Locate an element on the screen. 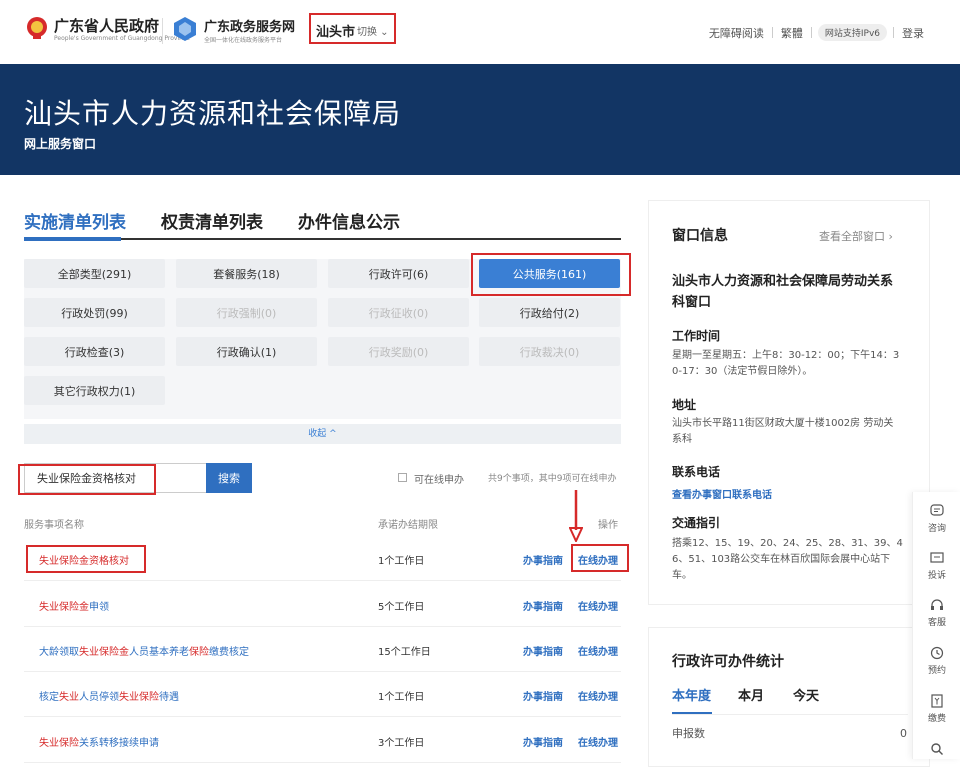 The image size is (960, 767). link-divider is located at coordinates (811, 32).